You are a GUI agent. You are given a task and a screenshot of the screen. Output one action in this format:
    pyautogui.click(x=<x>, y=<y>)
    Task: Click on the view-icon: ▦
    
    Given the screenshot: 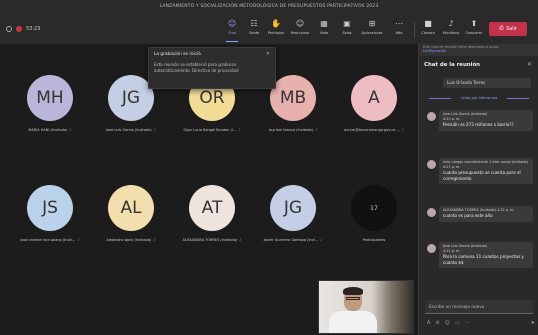 What is the action you would take?
    pyautogui.click(x=324, y=23)
    